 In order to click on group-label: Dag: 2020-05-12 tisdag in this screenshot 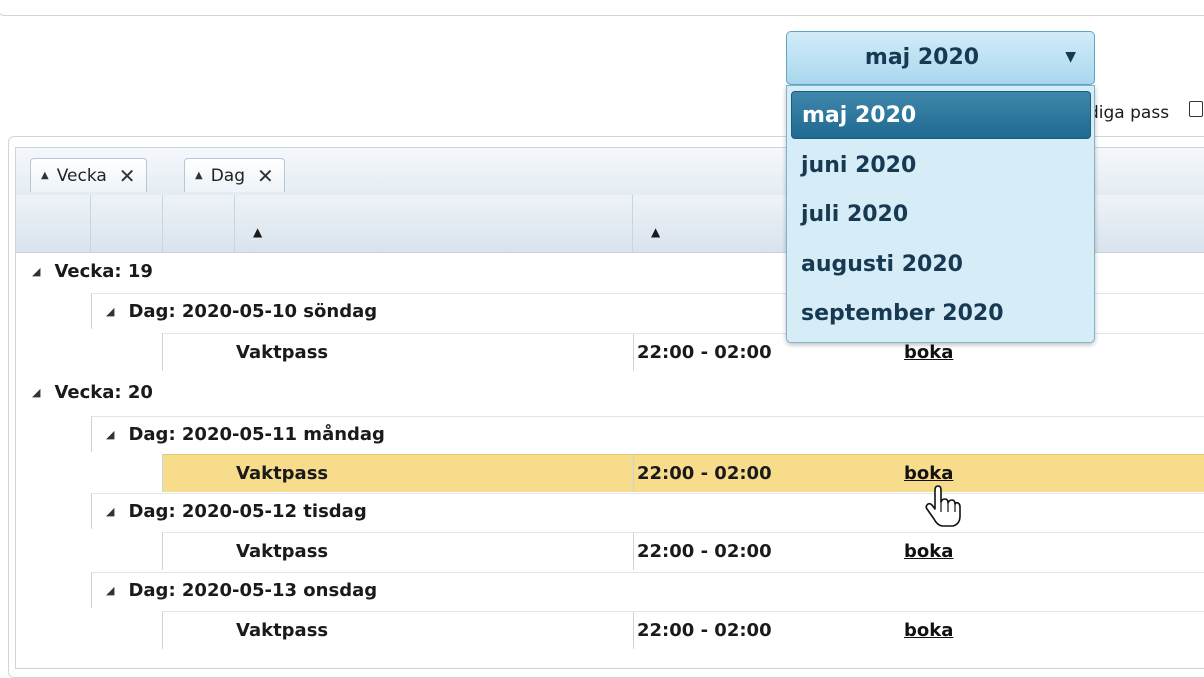, I will do `click(247, 511)`.